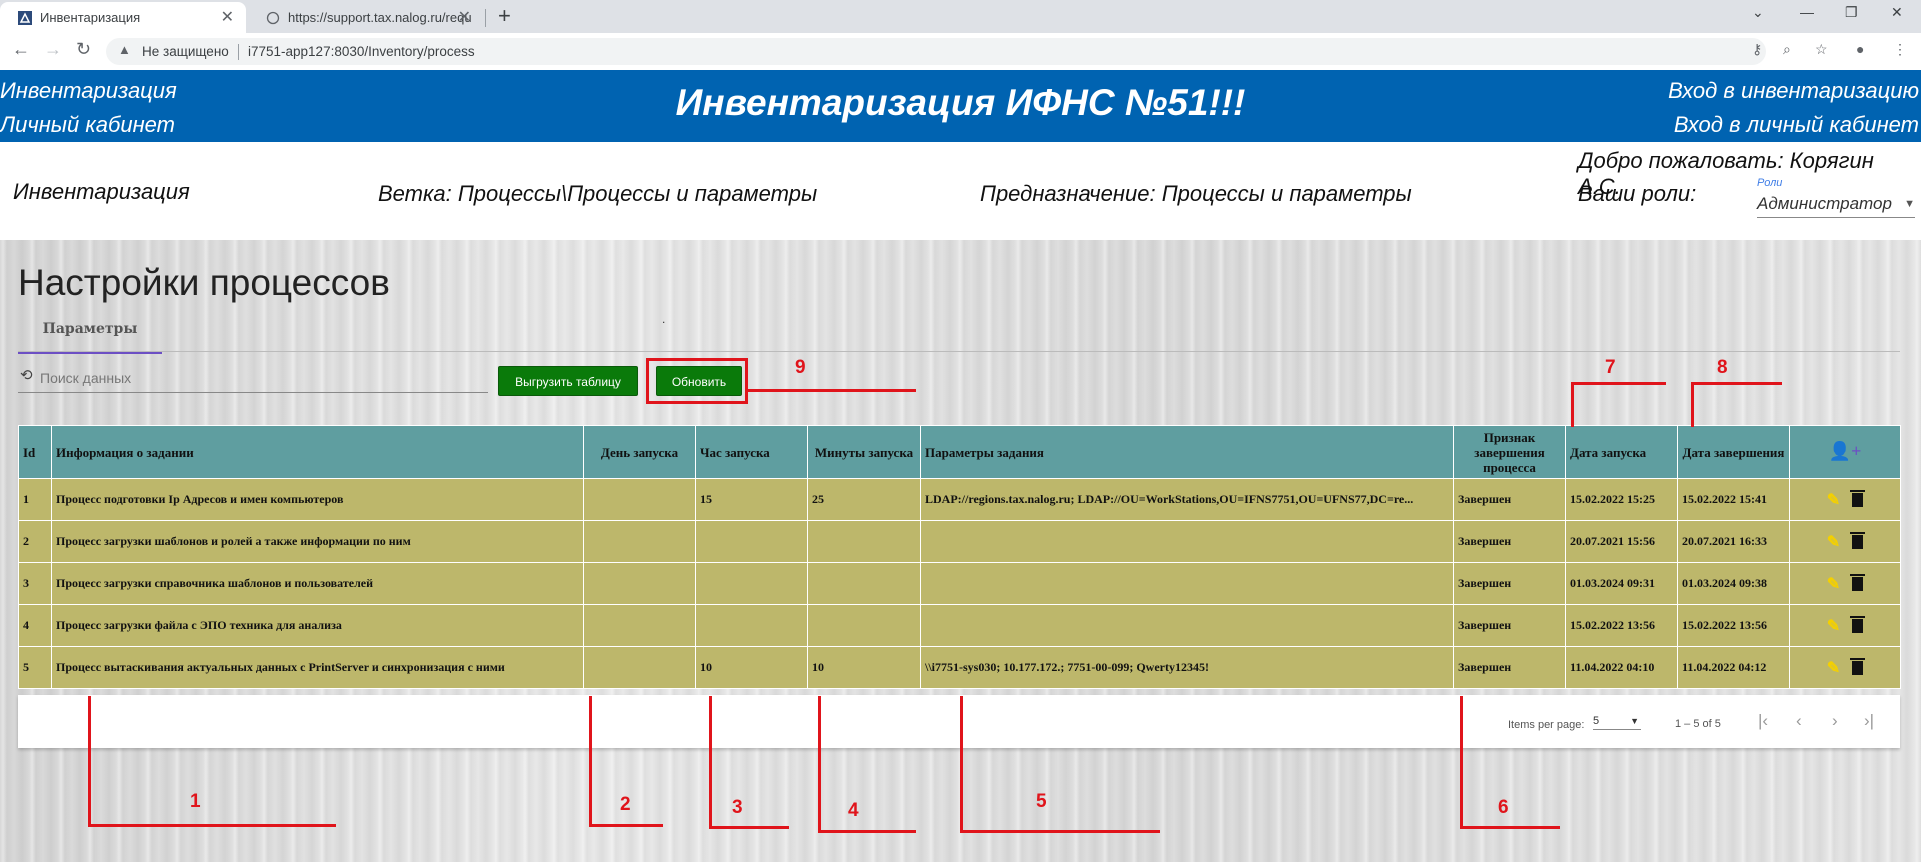 This screenshot has width=1921, height=862. I want to click on url-text: i7751-app127:8030/Inventory/process, so click(361, 51).